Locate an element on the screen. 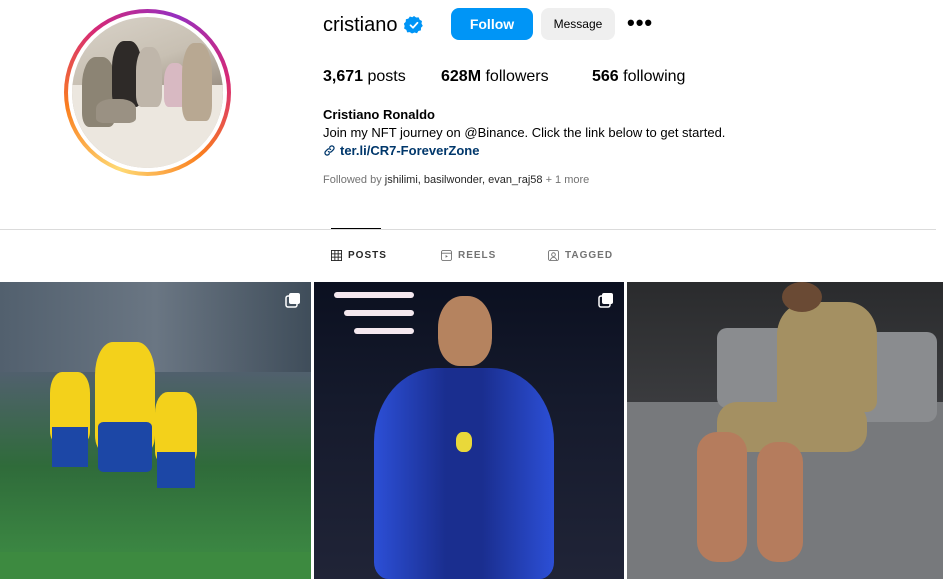 This screenshot has height=579, width=943. followers-count: 628M is located at coordinates (461, 76).